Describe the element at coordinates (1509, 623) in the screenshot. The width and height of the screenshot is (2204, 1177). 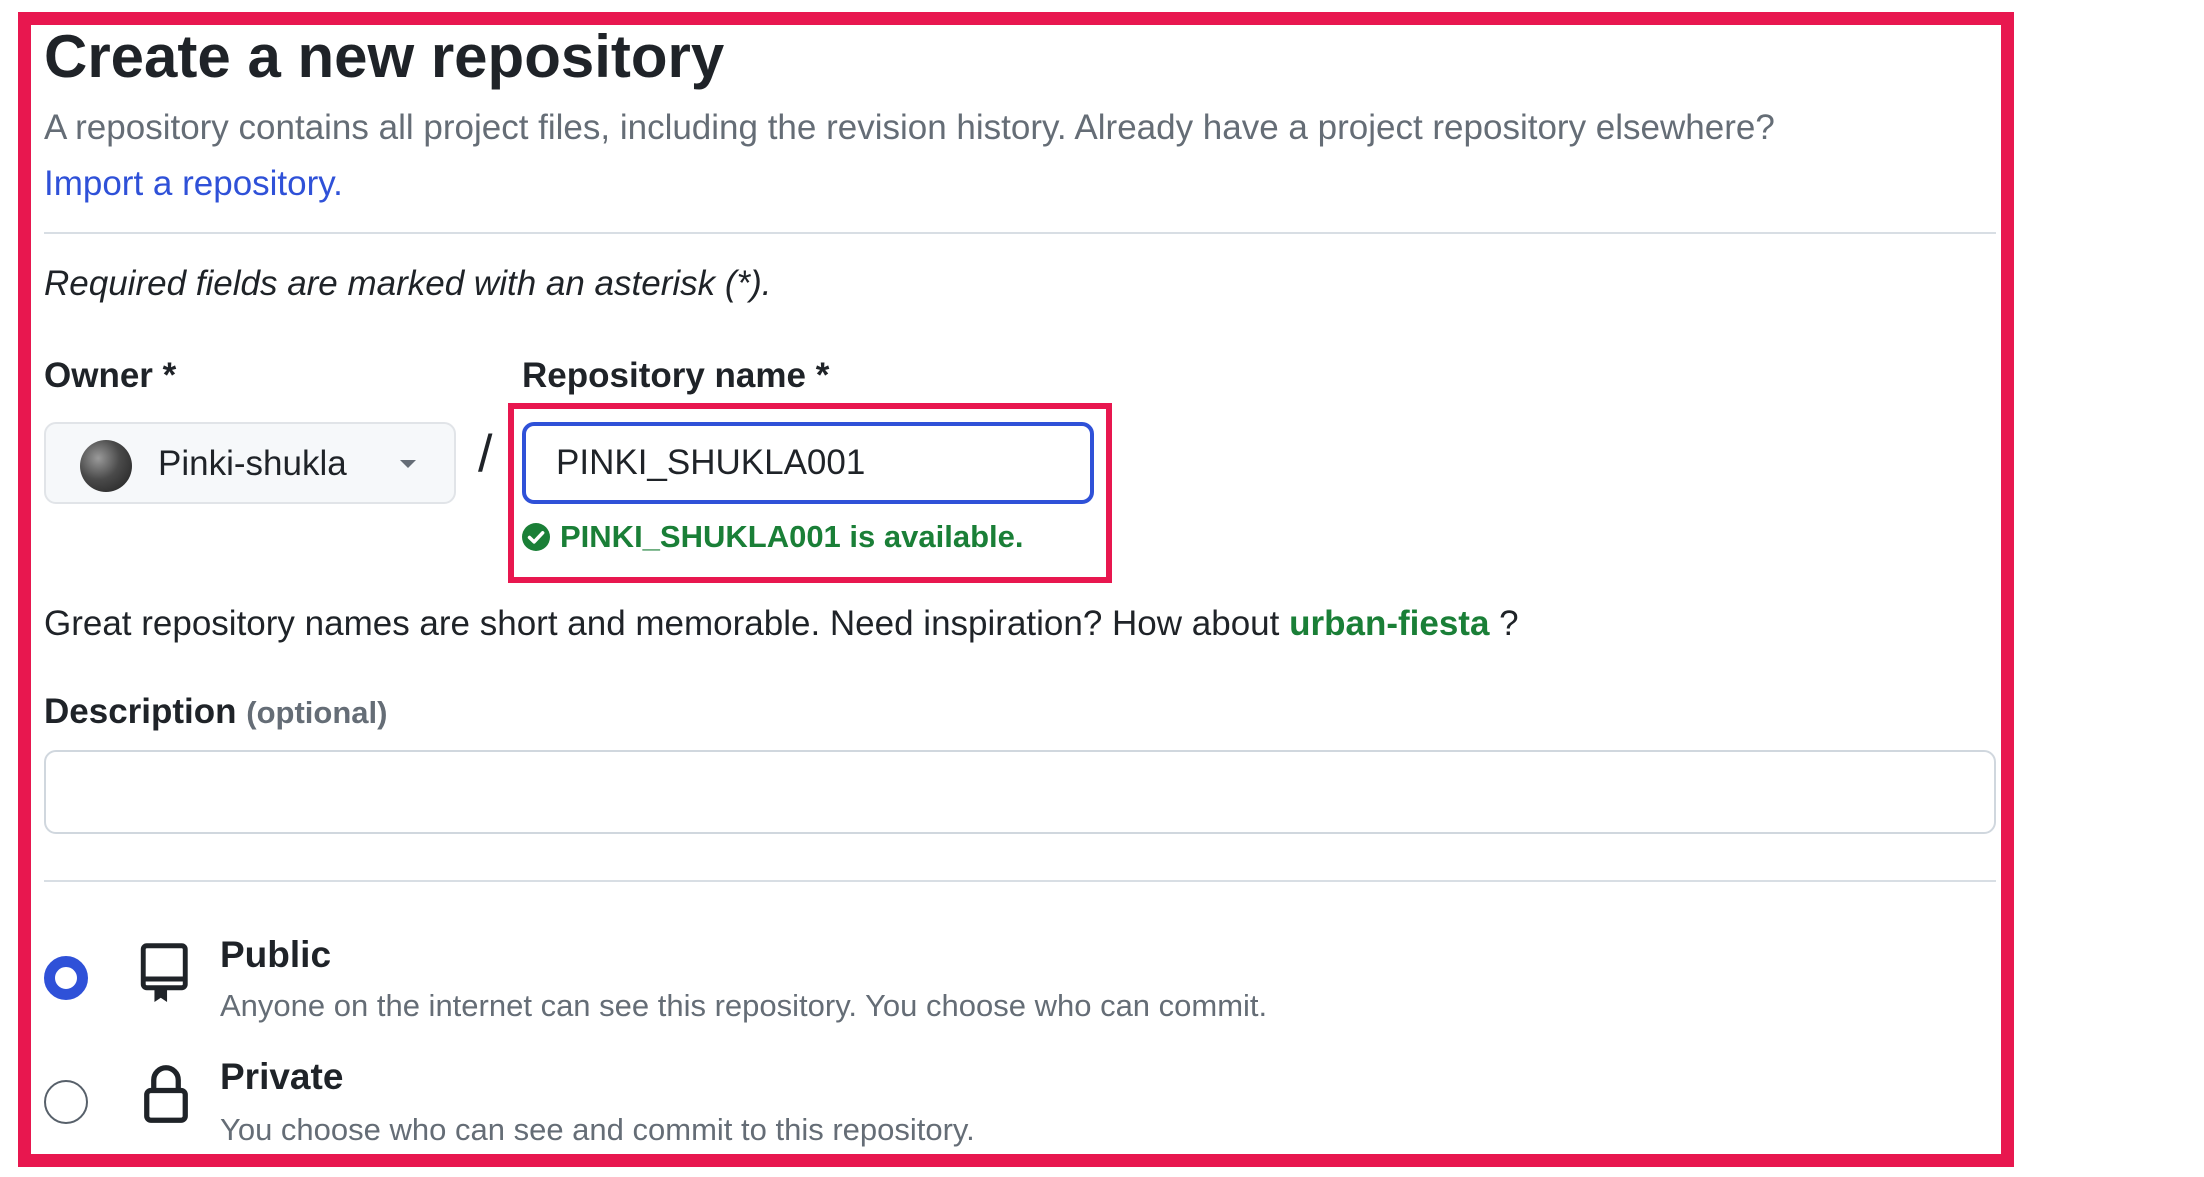
I see `inspiration-suffix: ?` at that location.